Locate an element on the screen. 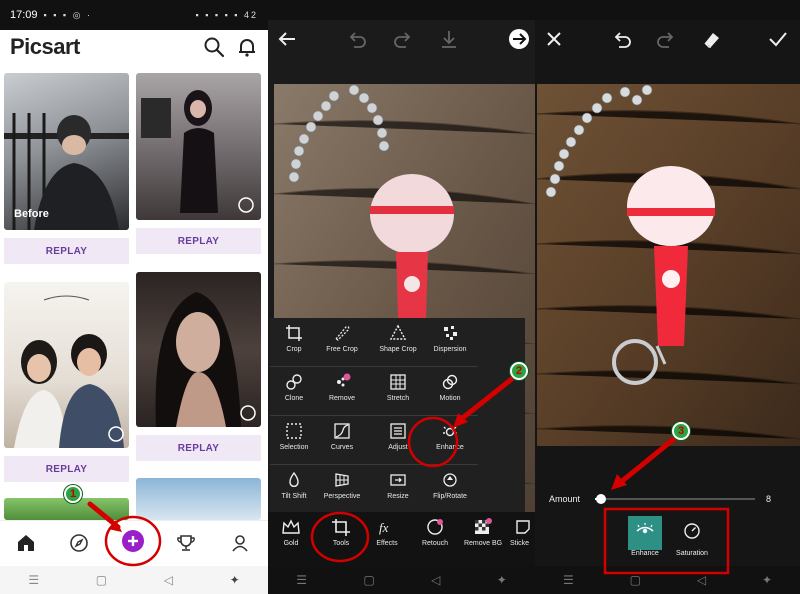 The width and height of the screenshot is (800, 594). search-icon is located at coordinates (214, 47).